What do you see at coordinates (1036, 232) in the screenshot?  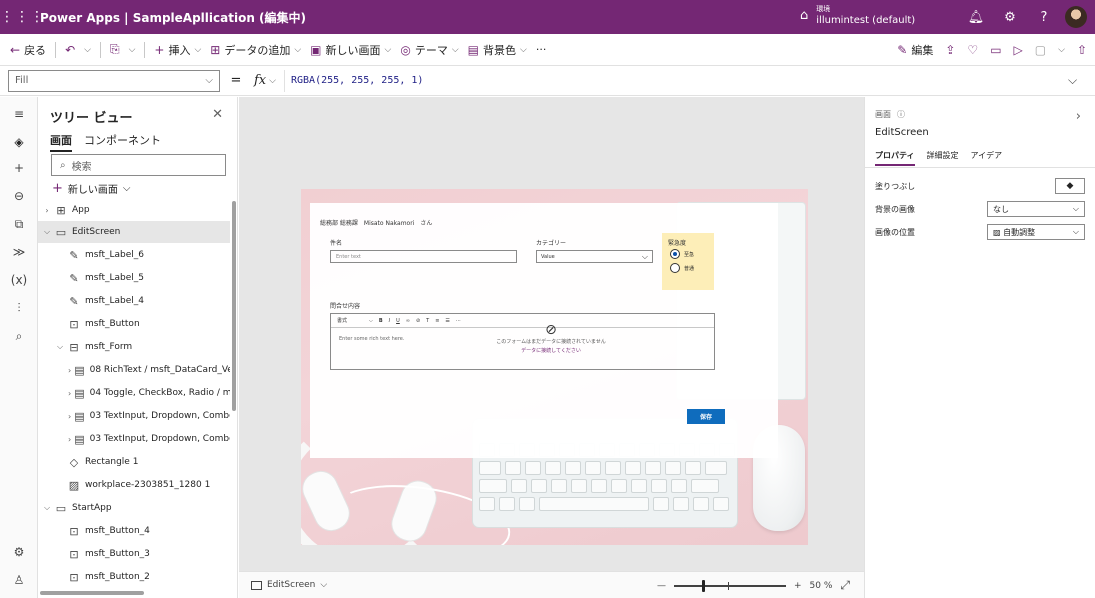 I see `image-position-dropdown: ▨ 自動調整 ⌵` at bounding box center [1036, 232].